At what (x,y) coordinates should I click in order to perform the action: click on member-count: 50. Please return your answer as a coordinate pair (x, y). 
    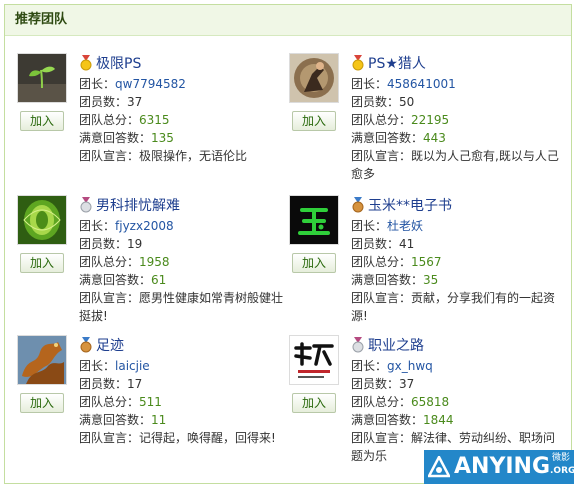
    Looking at the image, I should click on (407, 102).